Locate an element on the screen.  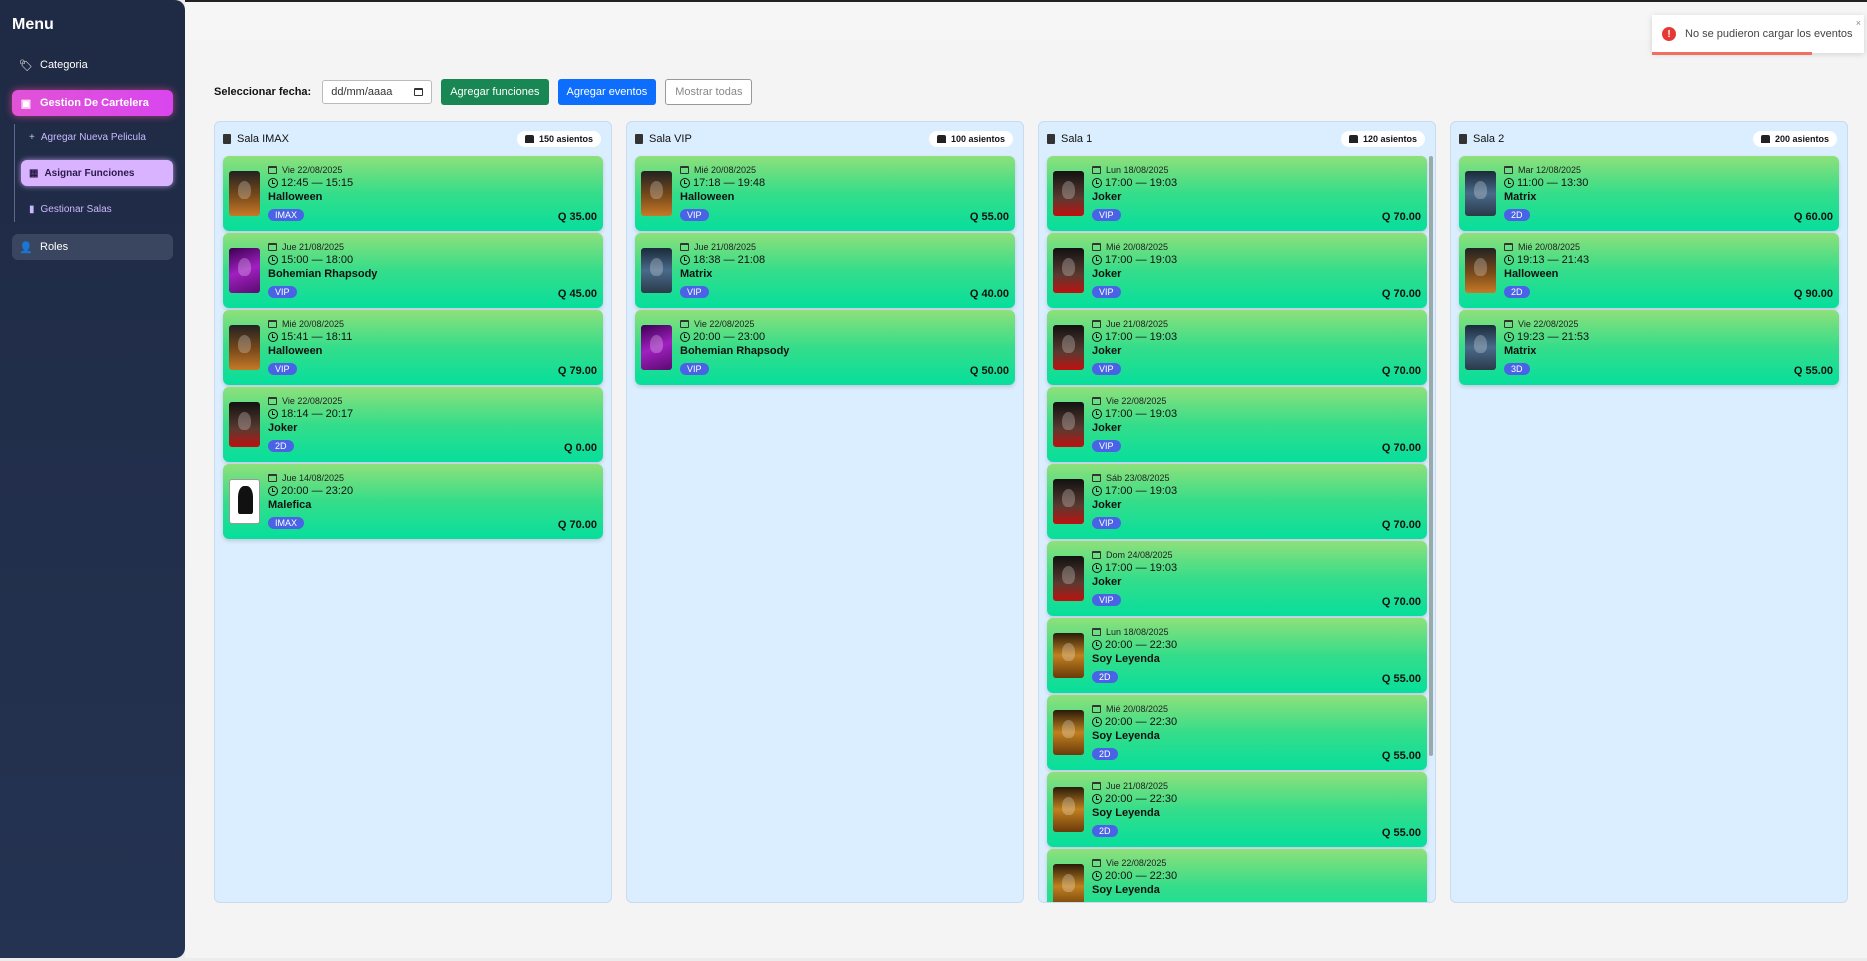
date-input: dd/mm/aaaa is located at coordinates (377, 92).